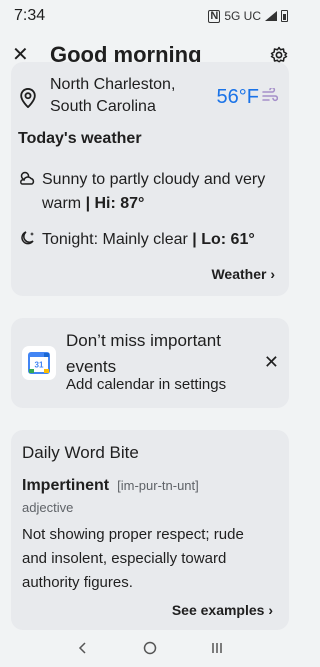 Image resolution: width=320 pixels, height=667 pixels. What do you see at coordinates (48, 507) in the screenshot?
I see `word-part-of-speech: adjective` at bounding box center [48, 507].